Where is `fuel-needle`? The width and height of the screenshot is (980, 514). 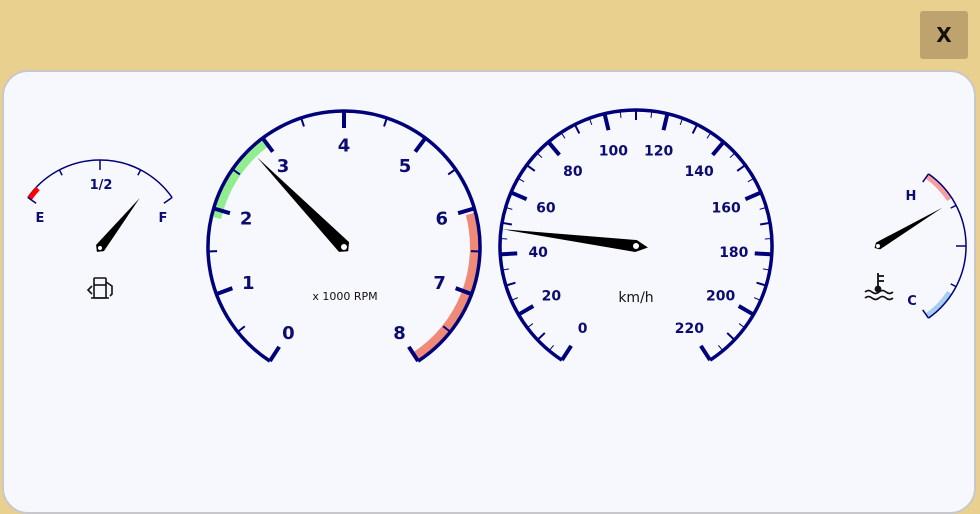 fuel-needle is located at coordinates (118, 225).